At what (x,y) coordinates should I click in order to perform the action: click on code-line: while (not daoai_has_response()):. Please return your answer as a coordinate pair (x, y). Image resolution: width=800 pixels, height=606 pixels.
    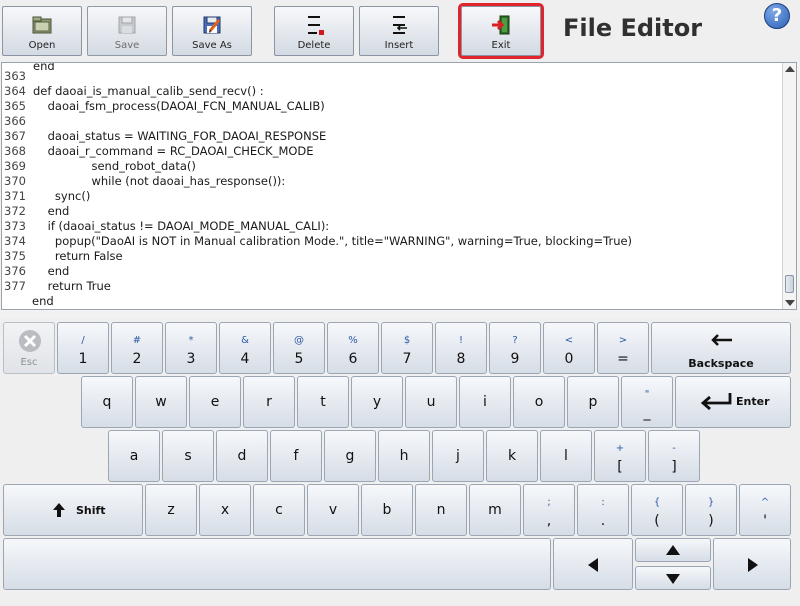
    Looking at the image, I should click on (159, 181).